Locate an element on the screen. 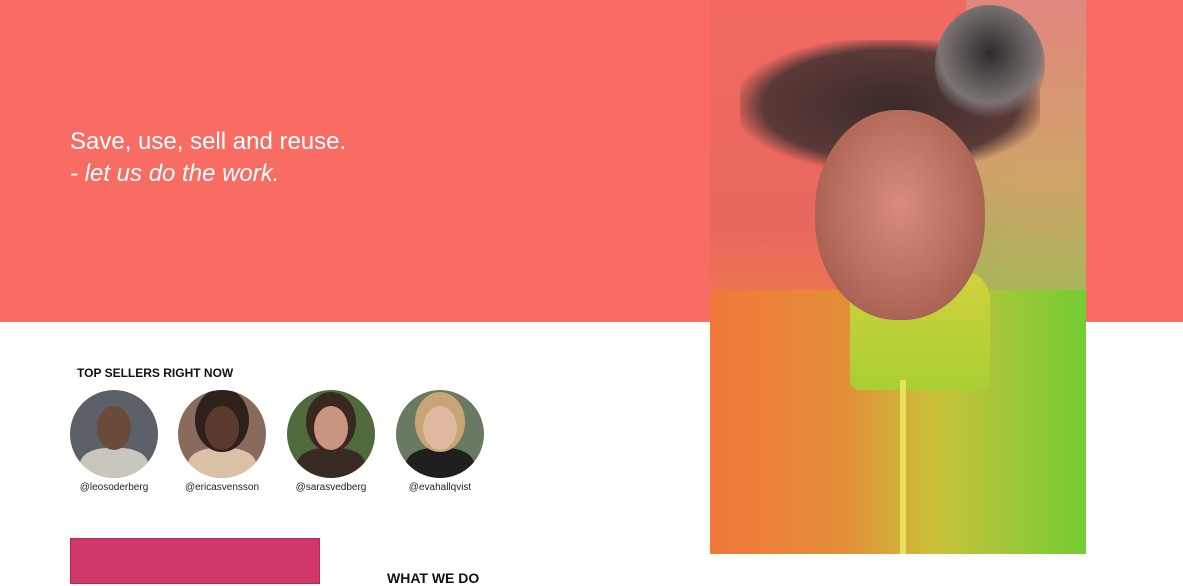  seller-card: @sarasvedberg is located at coordinates (331, 441).